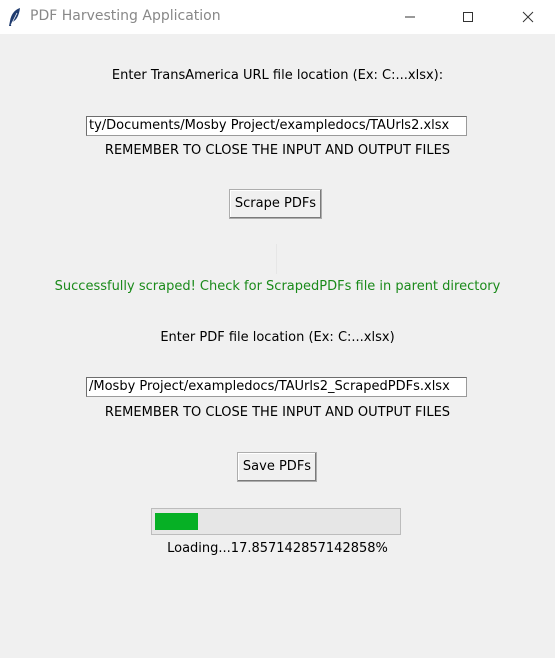 The width and height of the screenshot is (555, 658). I want to click on progress-bar-fill, so click(177, 521).